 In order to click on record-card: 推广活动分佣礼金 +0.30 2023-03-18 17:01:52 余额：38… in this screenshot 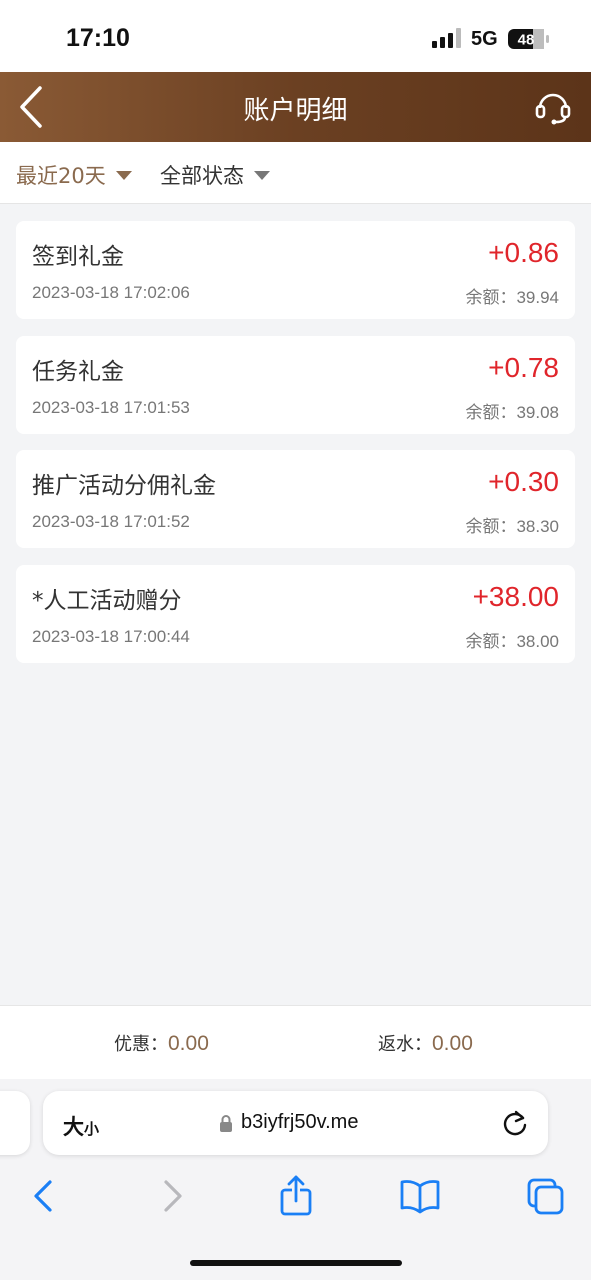, I will do `click(295, 499)`.